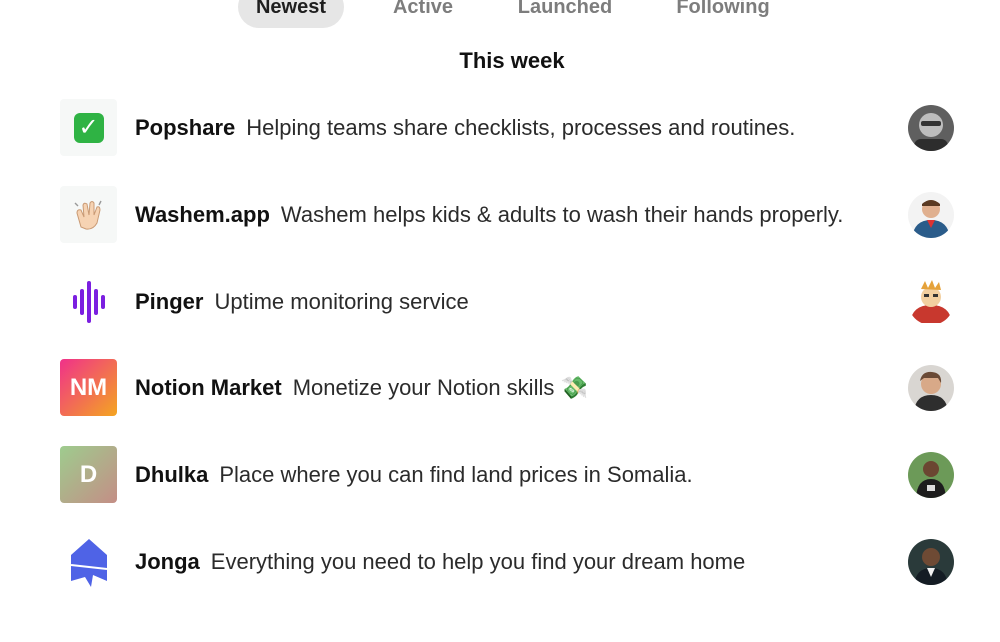 The height and width of the screenshot is (642, 1000). Describe the element at coordinates (291, 14) in the screenshot. I see `tab-newest: Newest` at that location.